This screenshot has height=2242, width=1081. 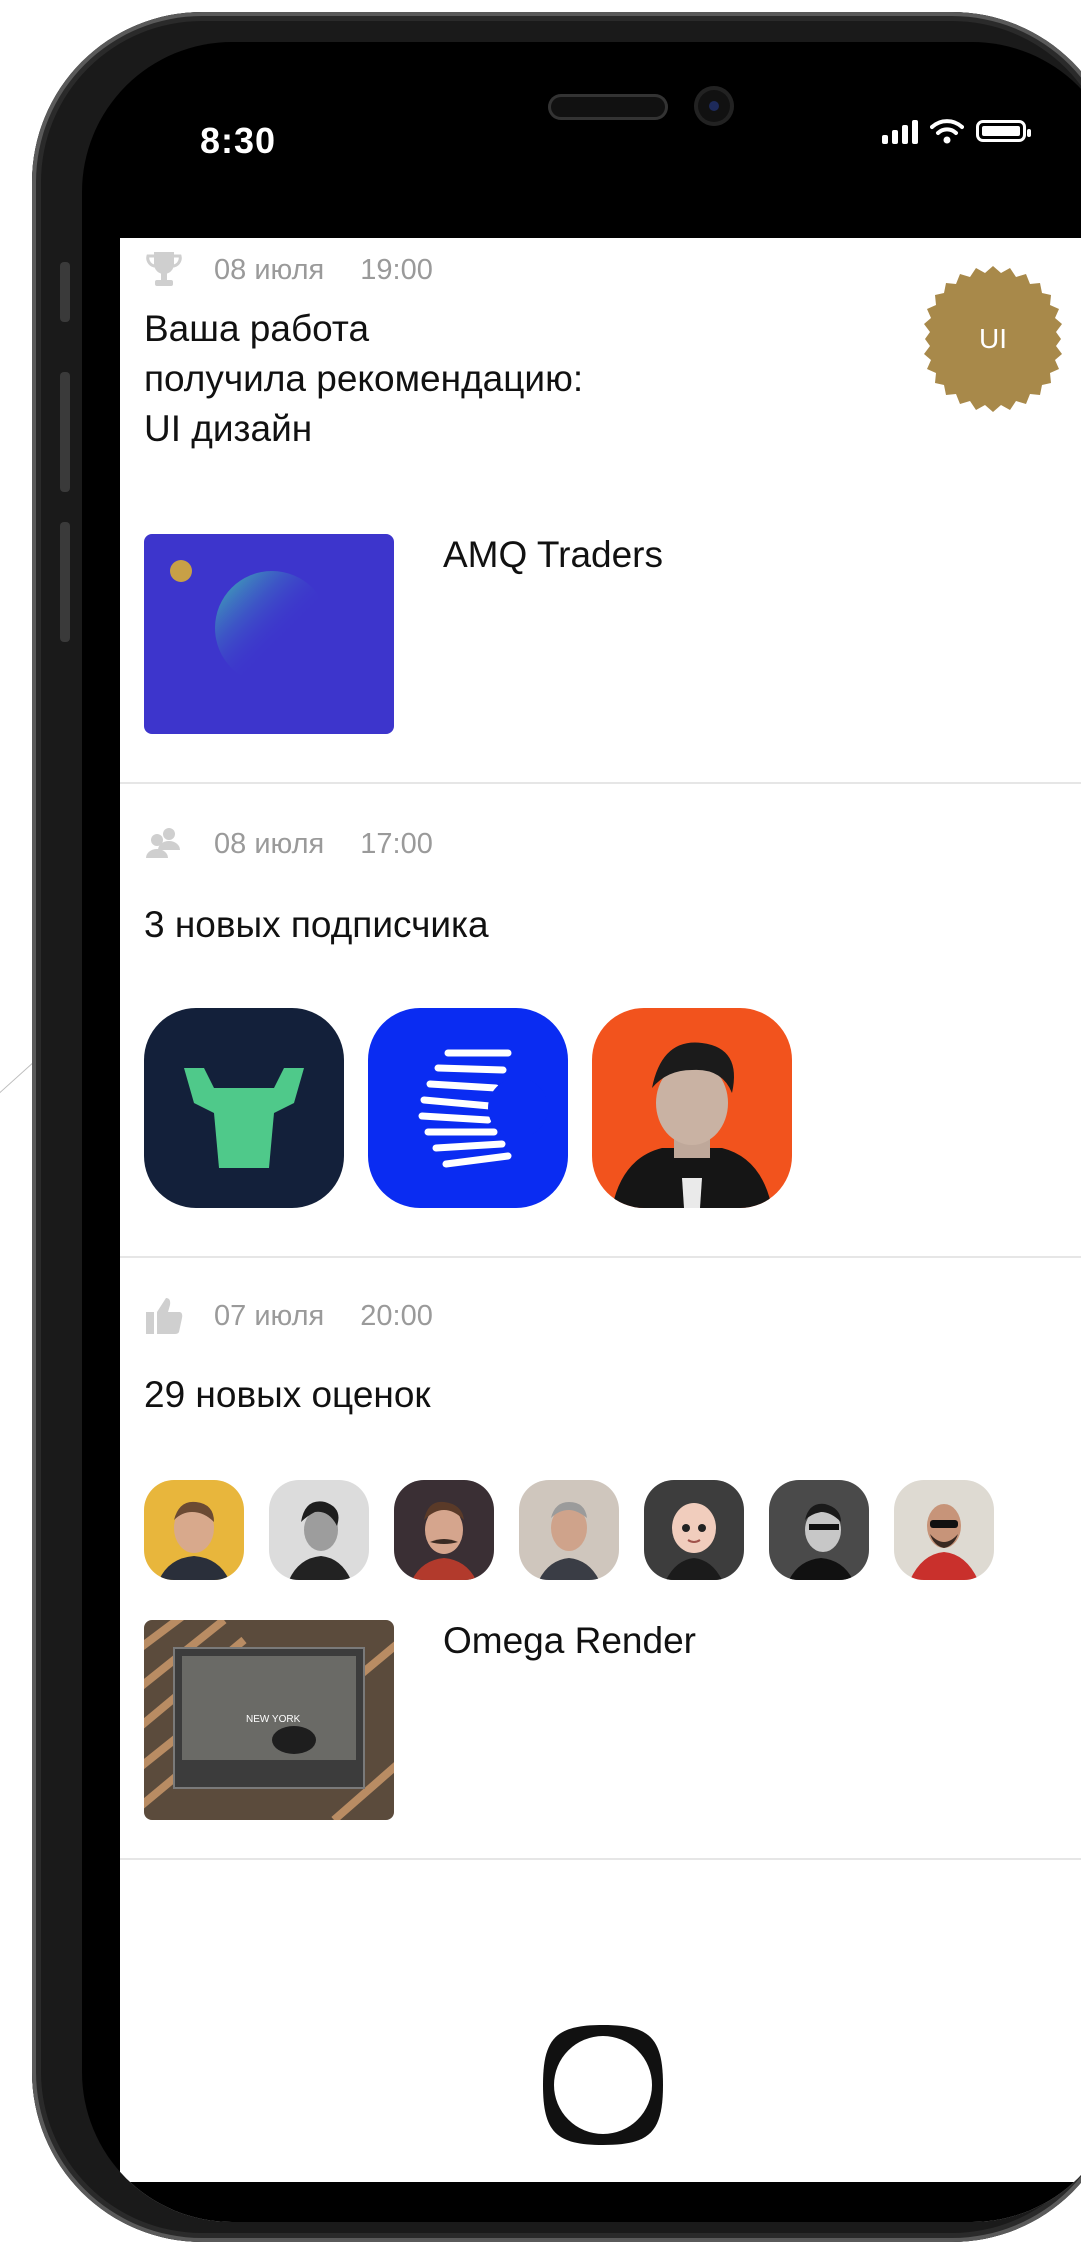 I want to click on status-bar: 8:30, so click(x=581, y=140).